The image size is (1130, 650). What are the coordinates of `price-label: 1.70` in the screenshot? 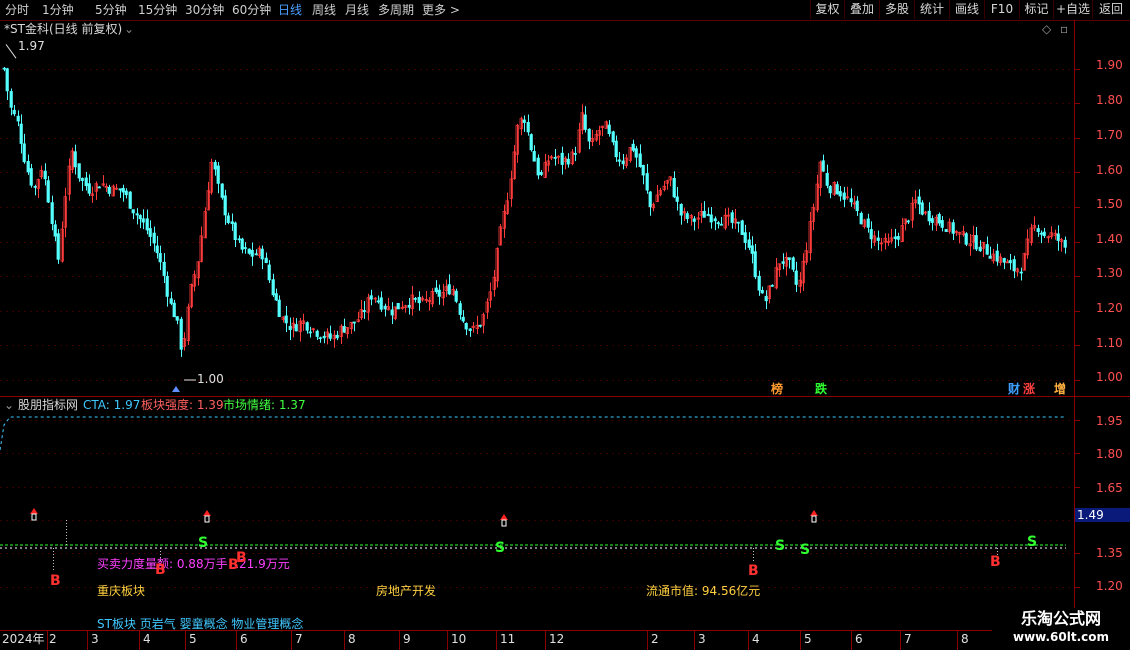 It's located at (1109, 135).